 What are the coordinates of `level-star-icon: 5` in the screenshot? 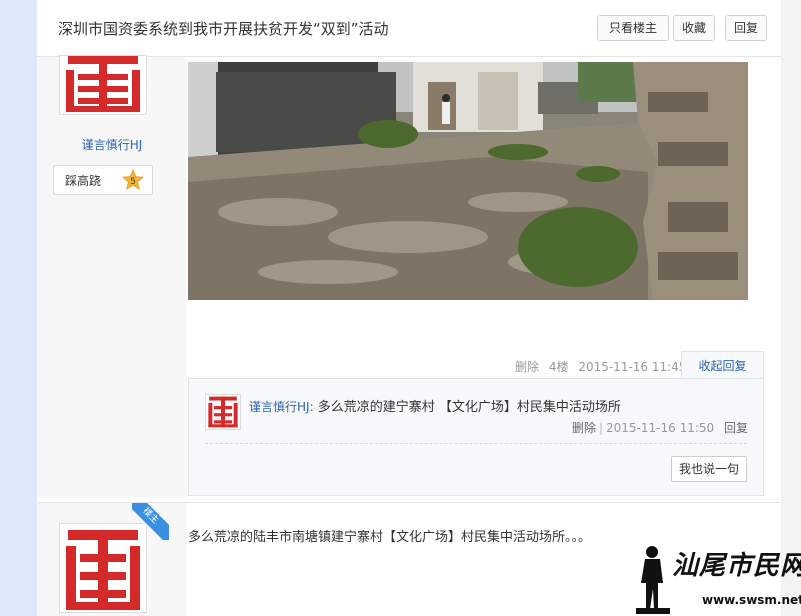 It's located at (133, 179).